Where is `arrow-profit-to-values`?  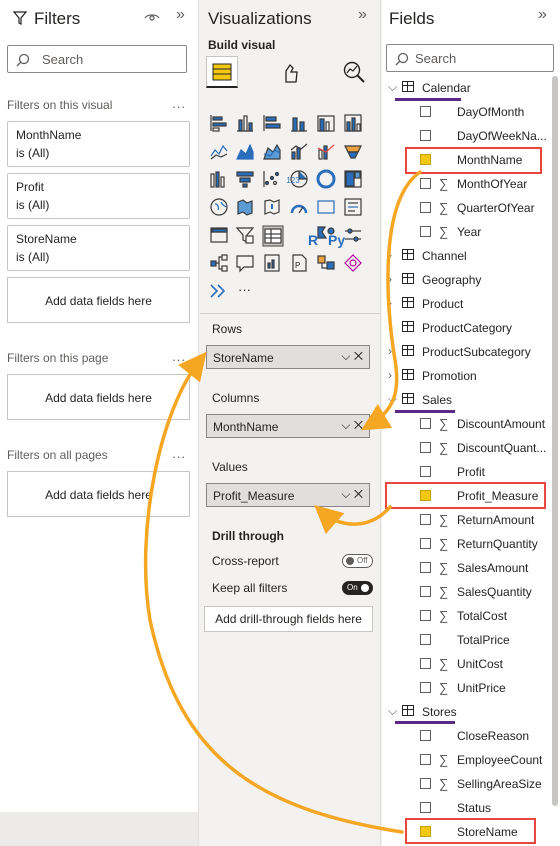 arrow-profit-to-values is located at coordinates (353, 520).